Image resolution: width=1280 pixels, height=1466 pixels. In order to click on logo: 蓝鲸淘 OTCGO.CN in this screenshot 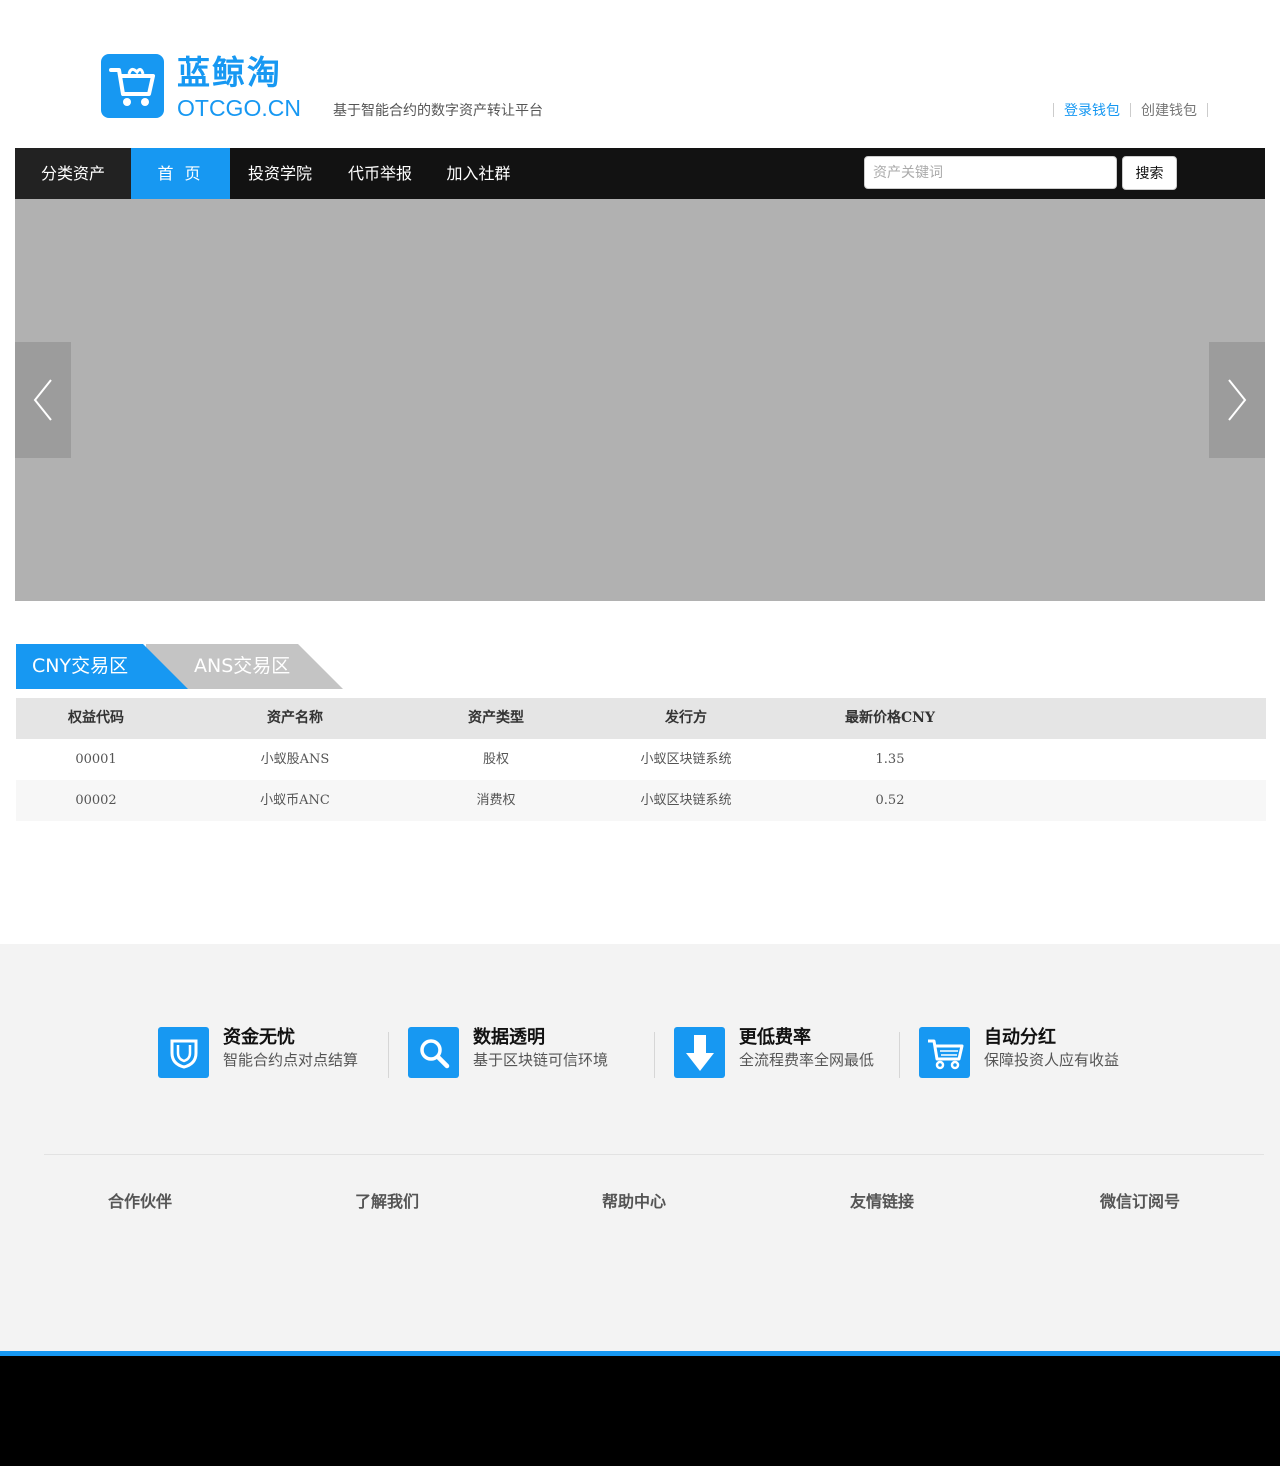, I will do `click(201, 87)`.